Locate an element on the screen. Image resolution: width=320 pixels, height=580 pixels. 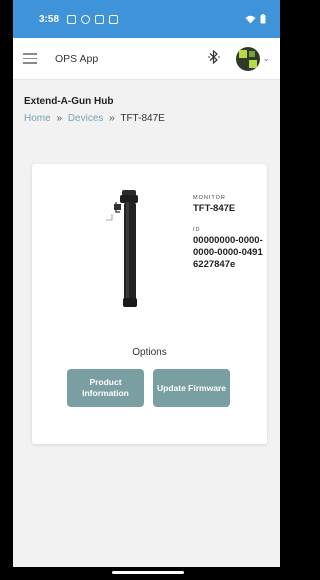
product-information-button: Product Information is located at coordinates (105, 388).